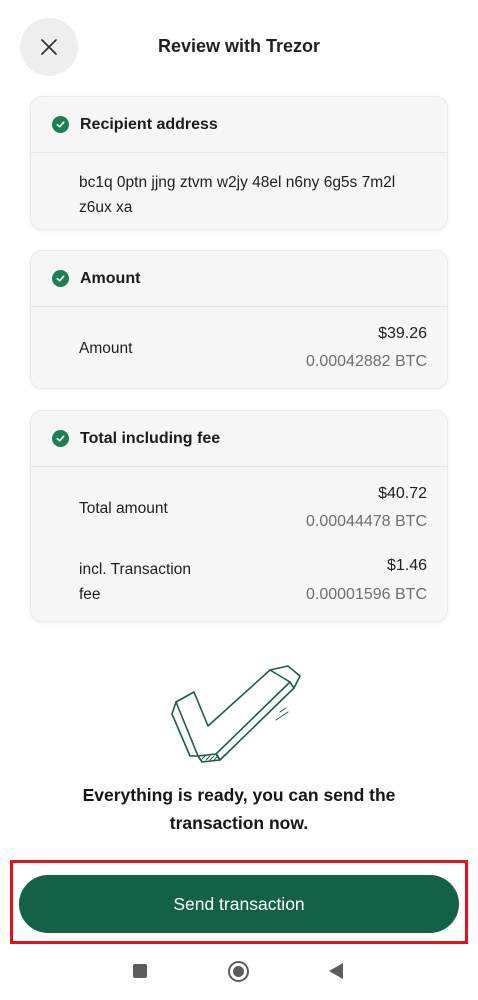 This screenshot has height=1000, width=478. I want to click on header: Review with Trezor, so click(239, 47).